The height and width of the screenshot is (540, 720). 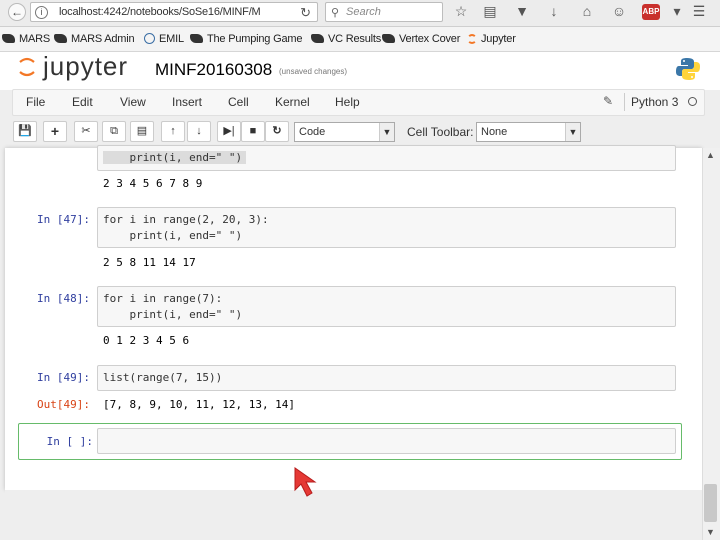 I want to click on menu-kernel: Kernel, so click(x=292, y=102).